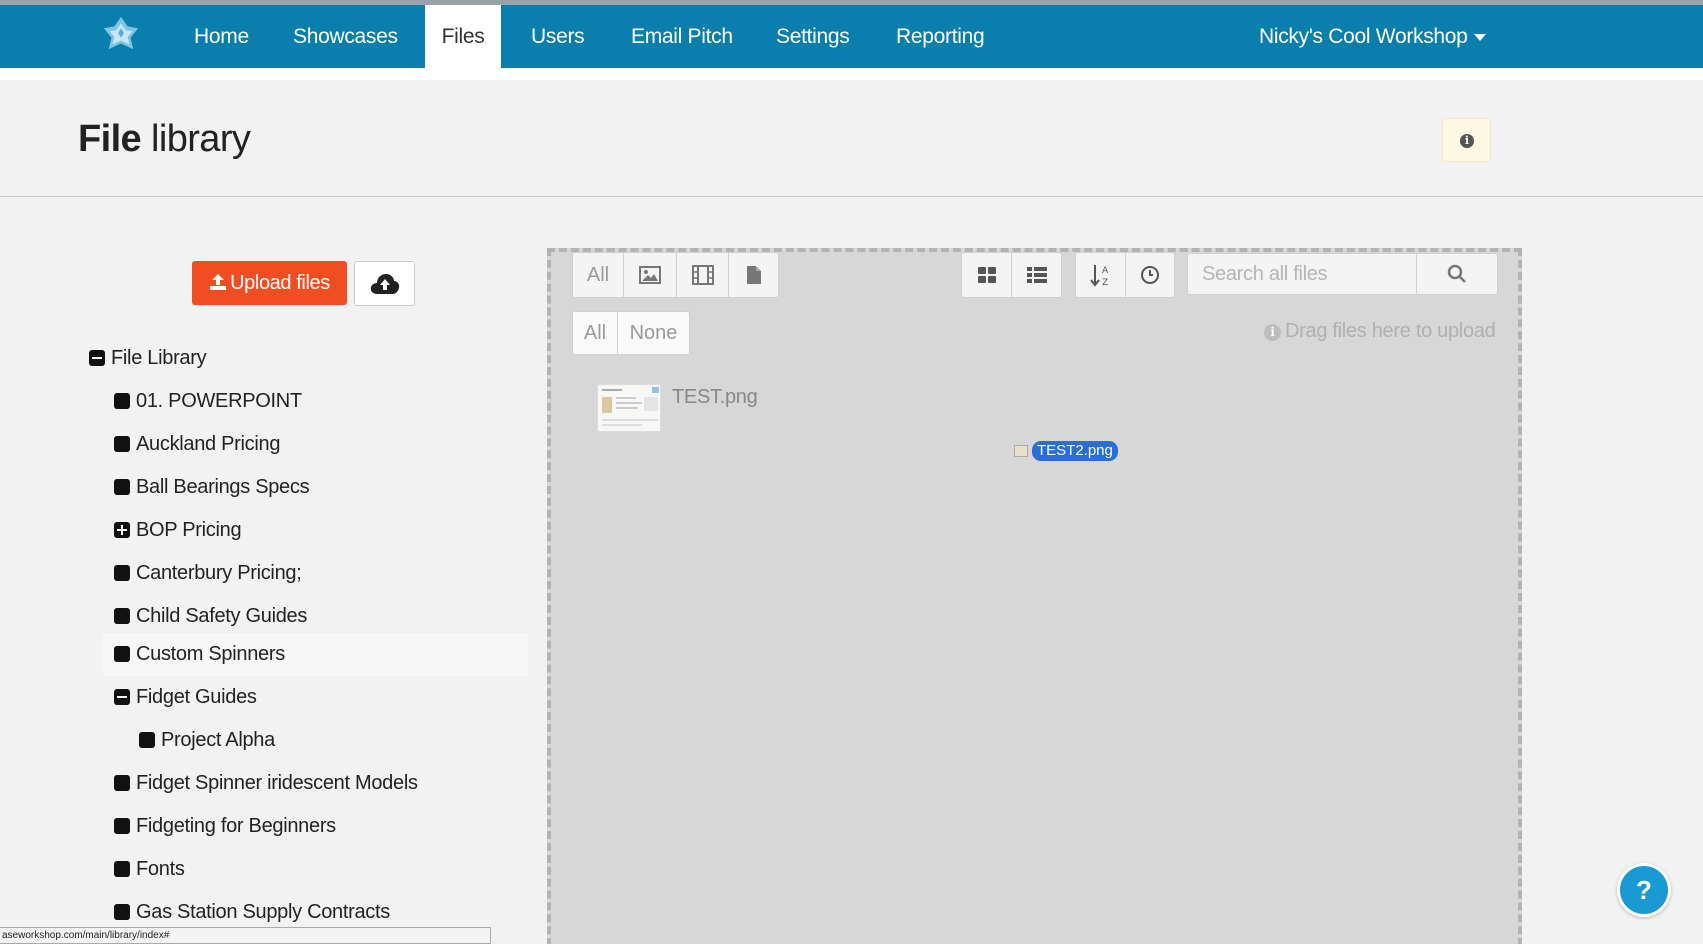  Describe the element at coordinates (189, 530) in the screenshot. I see `tree-item-label: BOP Pricing` at that location.